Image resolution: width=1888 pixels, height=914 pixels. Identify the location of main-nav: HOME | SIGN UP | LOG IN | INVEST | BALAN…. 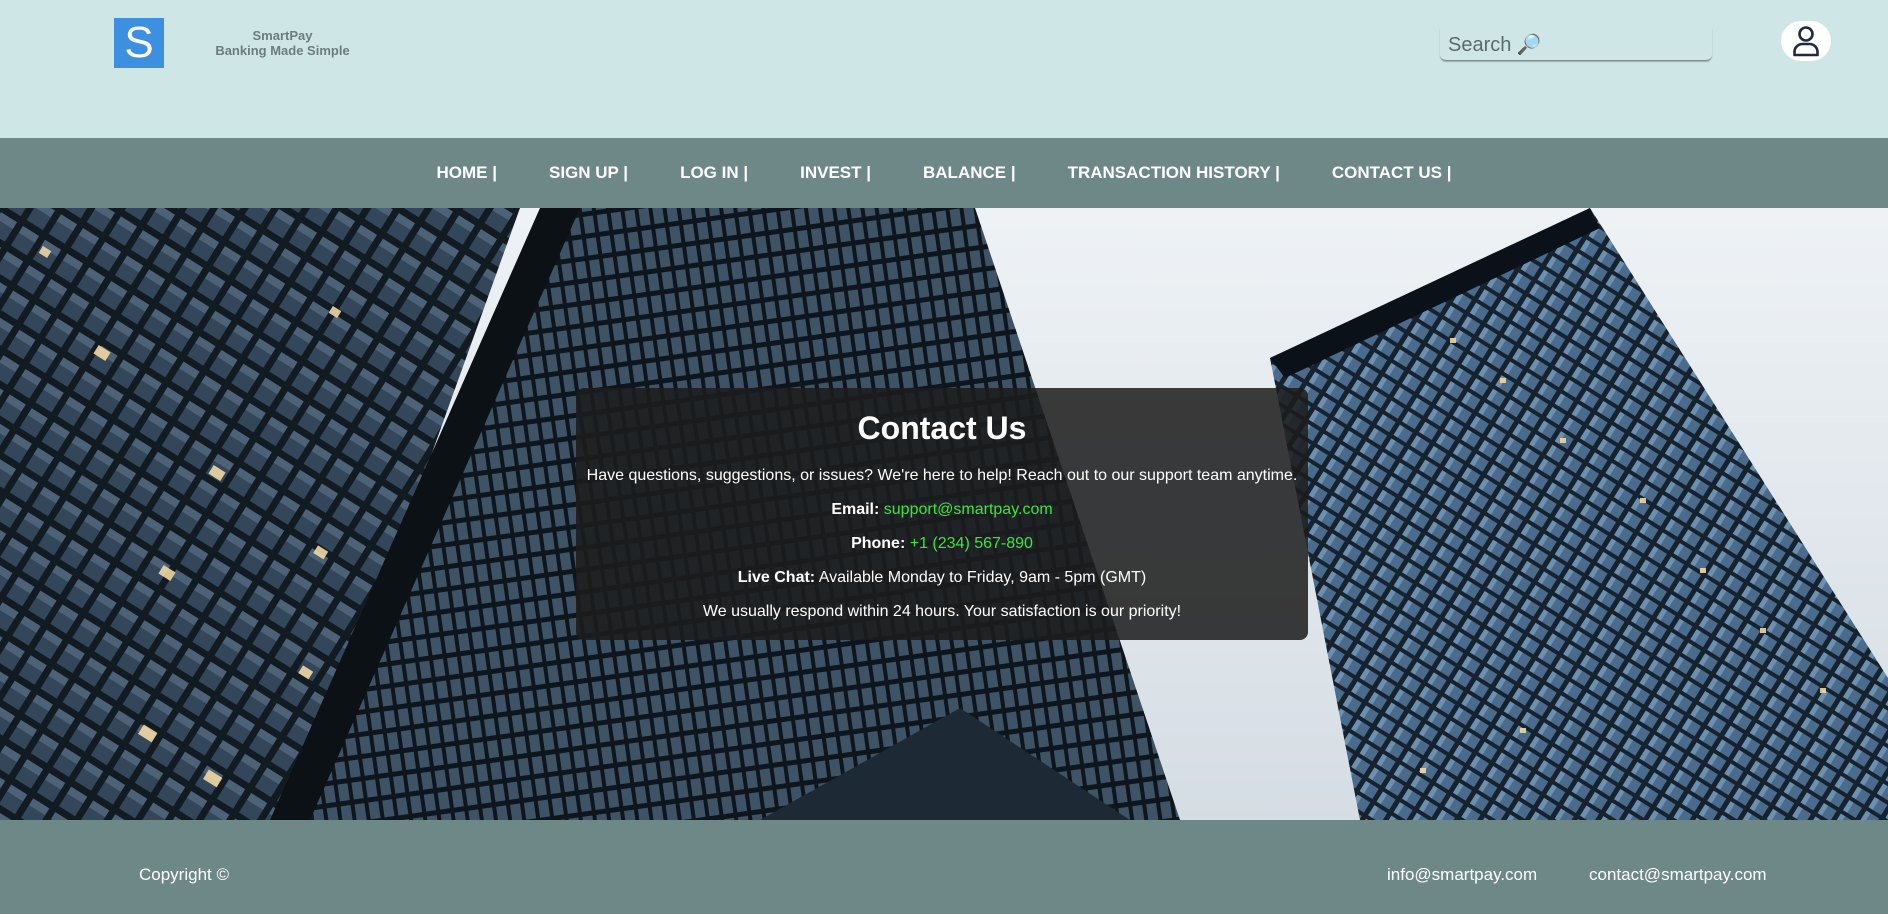
(944, 173).